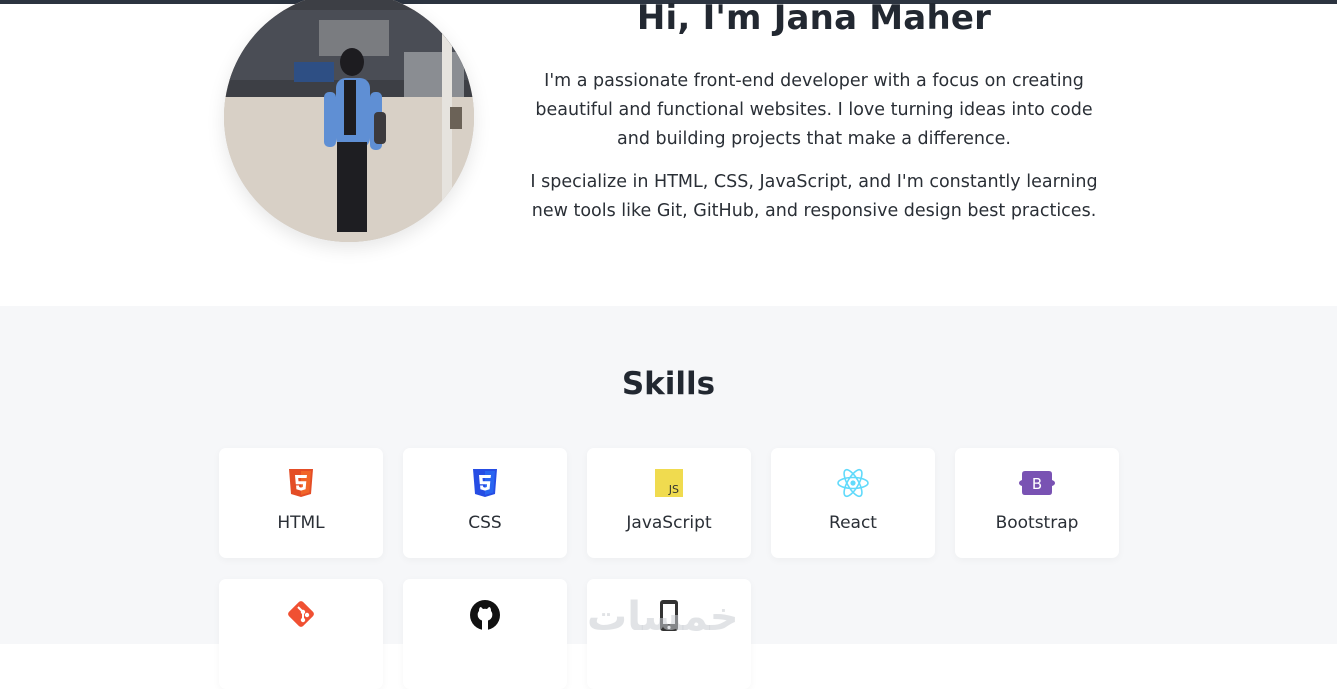  What do you see at coordinates (668, 384) in the screenshot?
I see `skills-title: Skills` at bounding box center [668, 384].